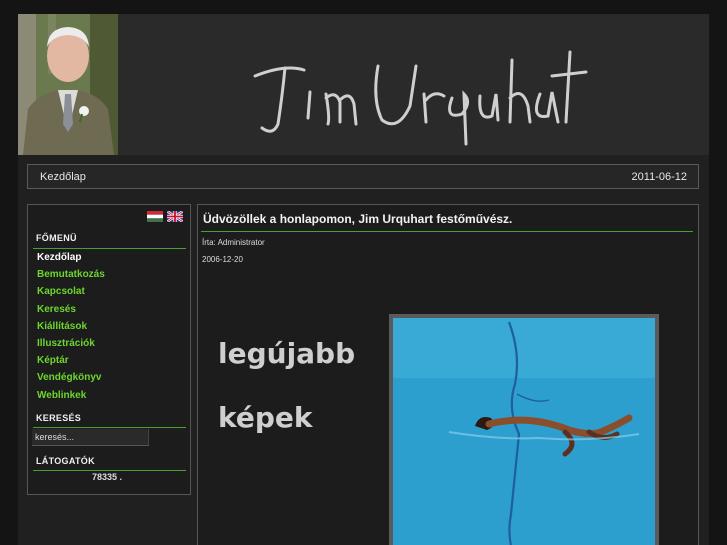 The height and width of the screenshot is (545, 727). I want to click on menu-item-illusztraciok: Illusztrációk, so click(71, 346).